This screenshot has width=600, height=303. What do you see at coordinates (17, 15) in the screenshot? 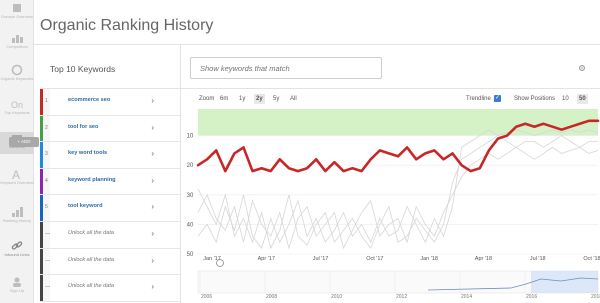
I see `rail-item-domain-overview: Domain Overview` at bounding box center [17, 15].